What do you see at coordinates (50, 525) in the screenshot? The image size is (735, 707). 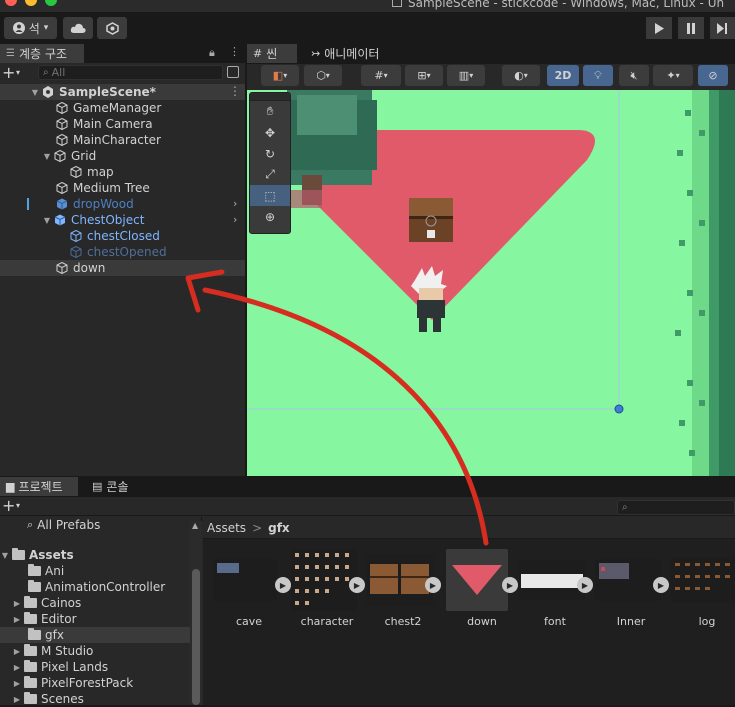 I see `all-prefabs-item: ⌕ All Prefabs` at bounding box center [50, 525].